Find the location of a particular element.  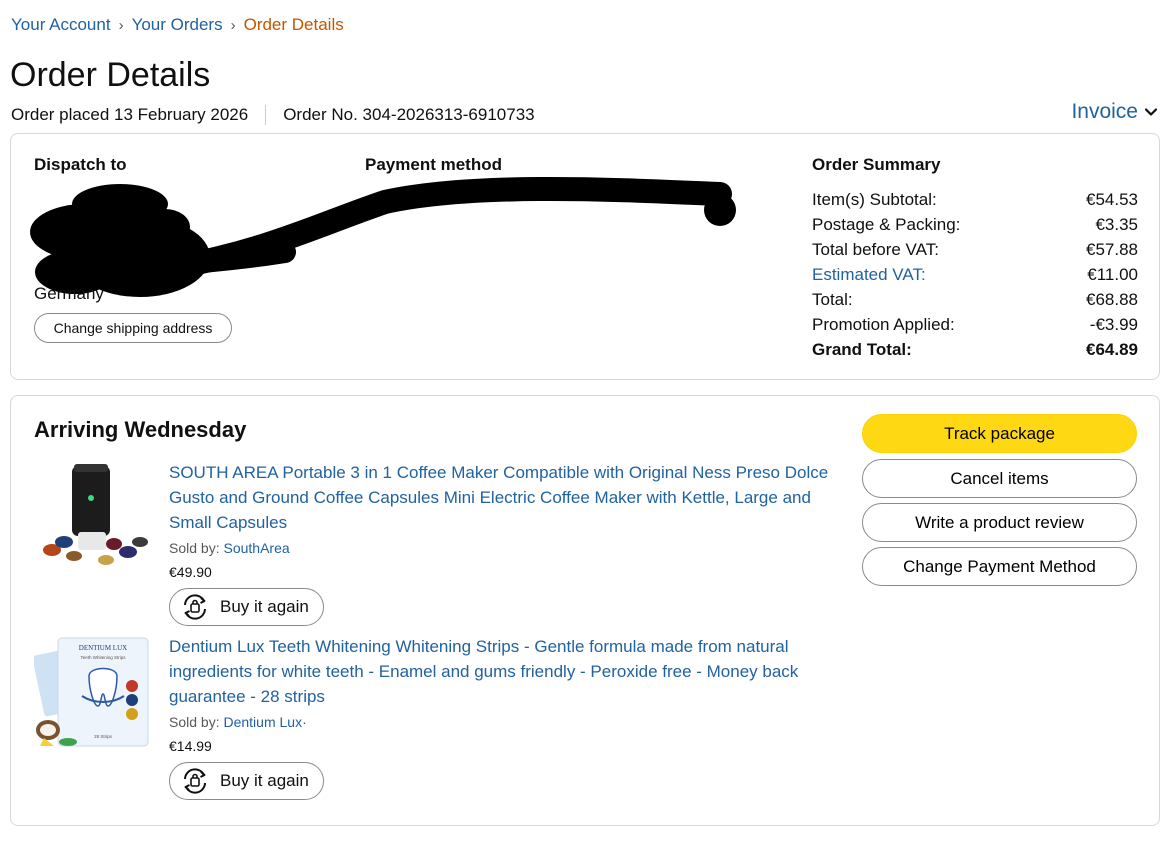

box-count: 28 Strips is located at coordinates (103, 736).